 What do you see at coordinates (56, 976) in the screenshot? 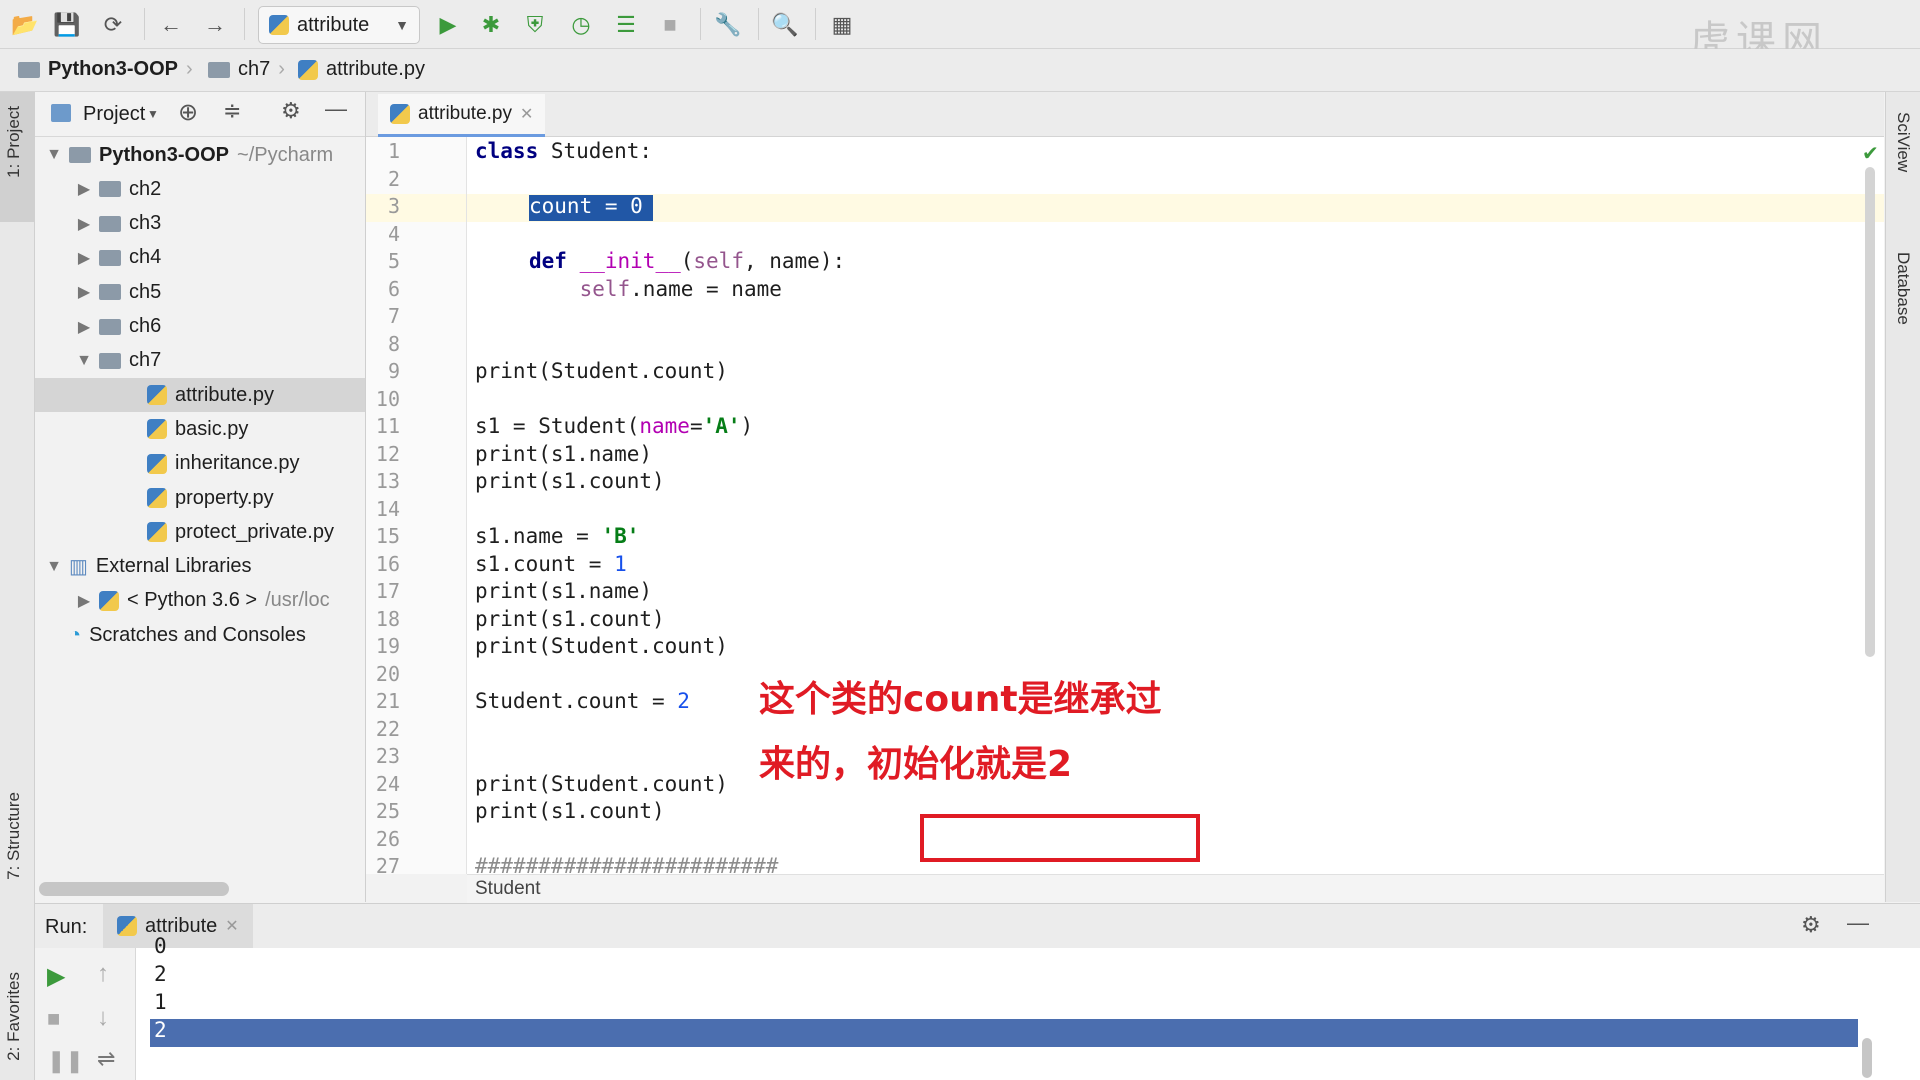
I see `rerun-icon: ▶` at bounding box center [56, 976].